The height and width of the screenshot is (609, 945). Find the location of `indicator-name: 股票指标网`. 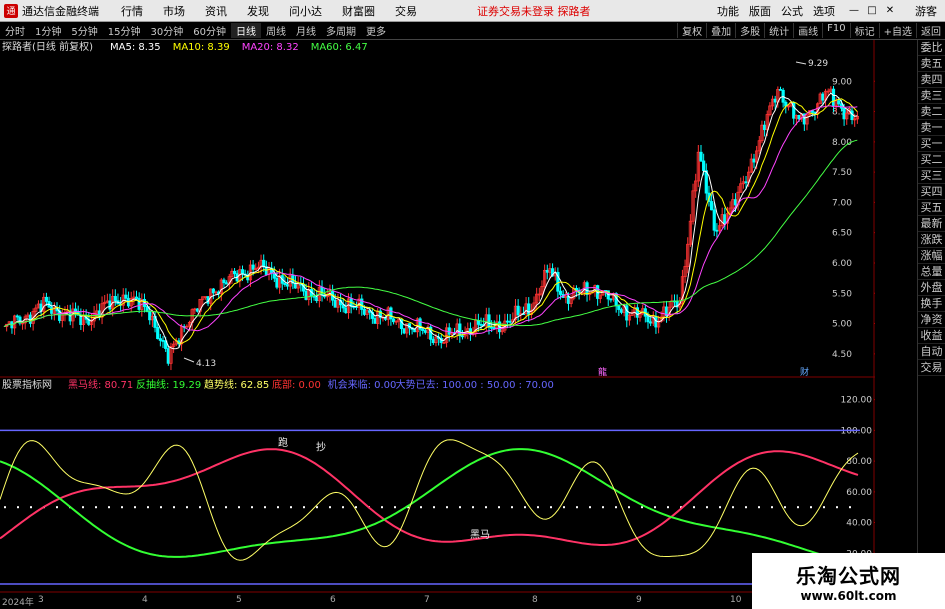

indicator-name: 股票指标网 is located at coordinates (27, 384).